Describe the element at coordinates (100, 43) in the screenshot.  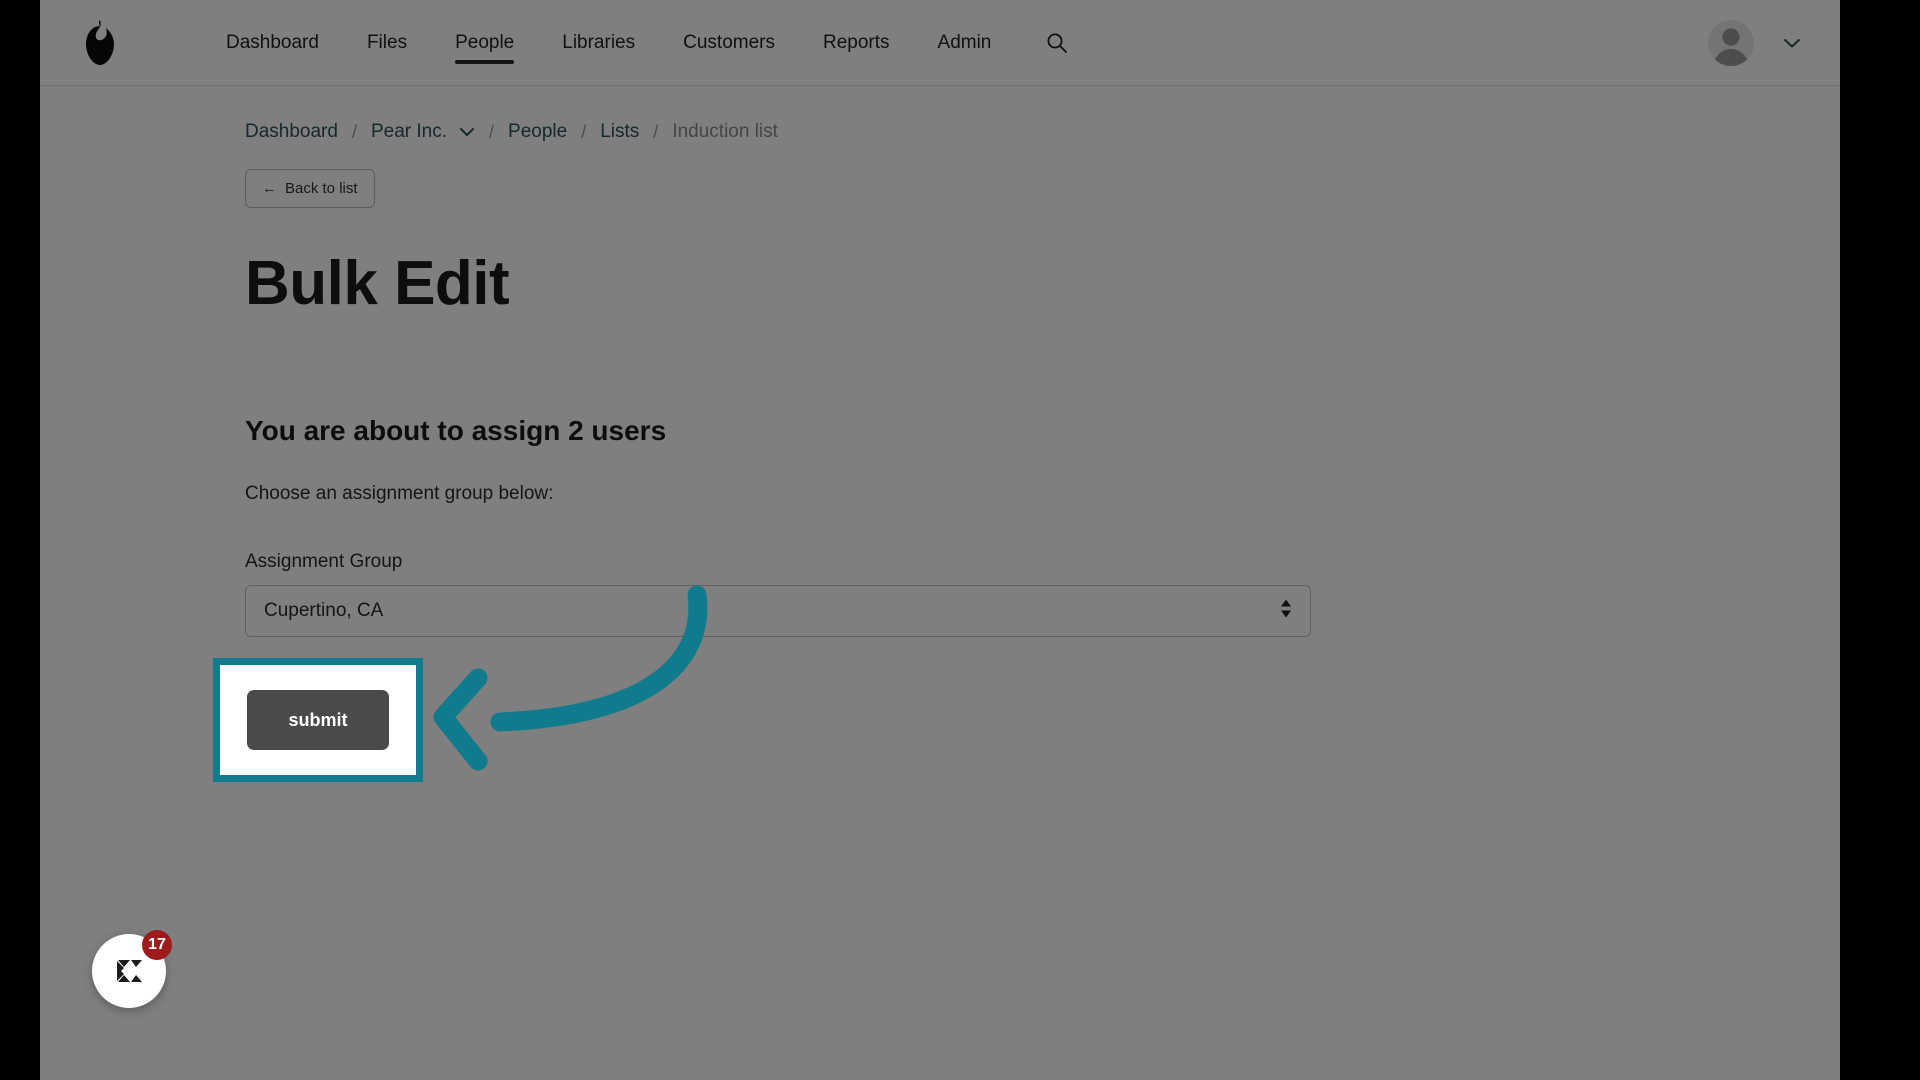
I see `pear-logo` at that location.